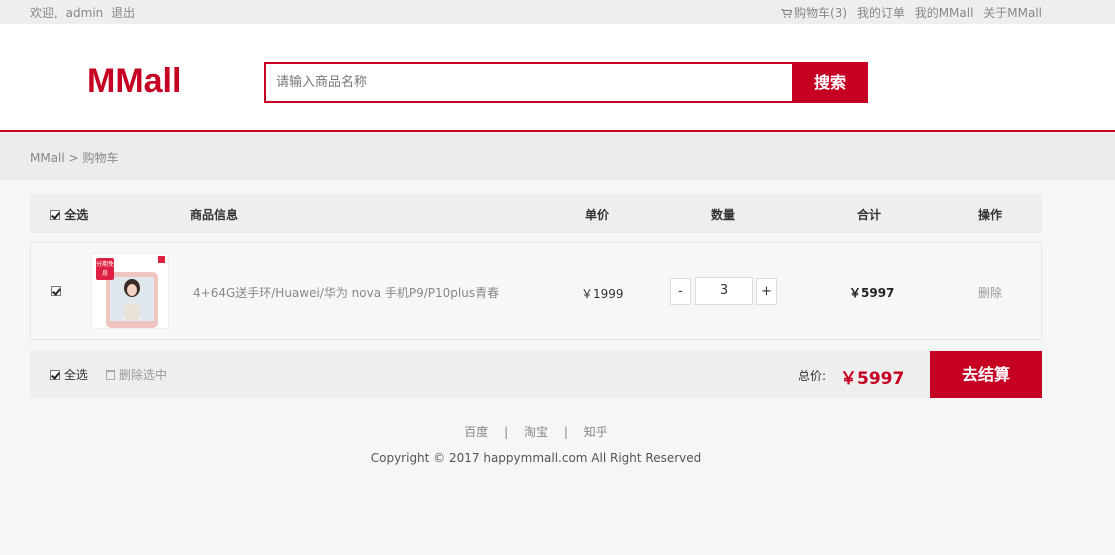 The width and height of the screenshot is (1115, 555). What do you see at coordinates (596, 432) in the screenshot?
I see `footer-link-zhihu: 知乎` at bounding box center [596, 432].